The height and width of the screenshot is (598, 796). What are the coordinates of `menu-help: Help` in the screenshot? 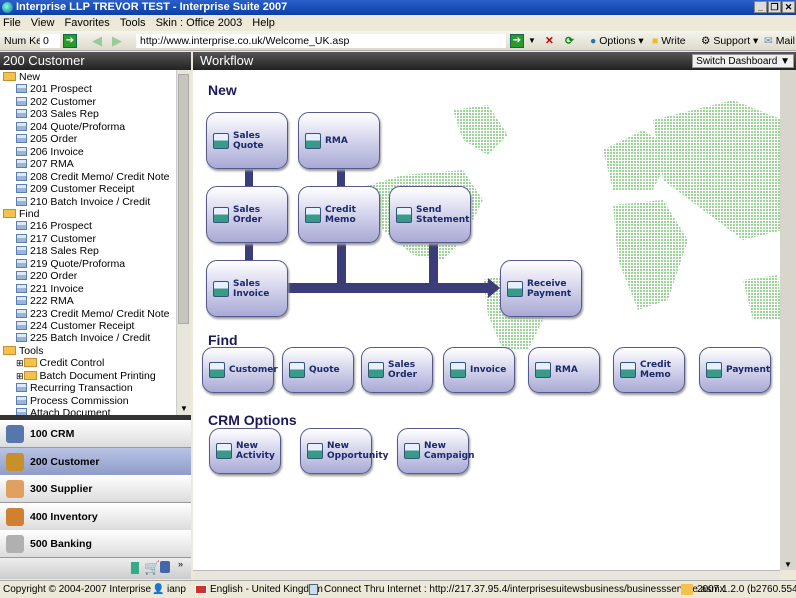 It's located at (263, 23).